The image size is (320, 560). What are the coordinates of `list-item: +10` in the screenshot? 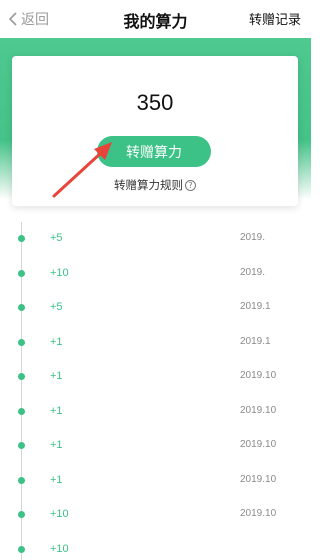 It's located at (155, 546).